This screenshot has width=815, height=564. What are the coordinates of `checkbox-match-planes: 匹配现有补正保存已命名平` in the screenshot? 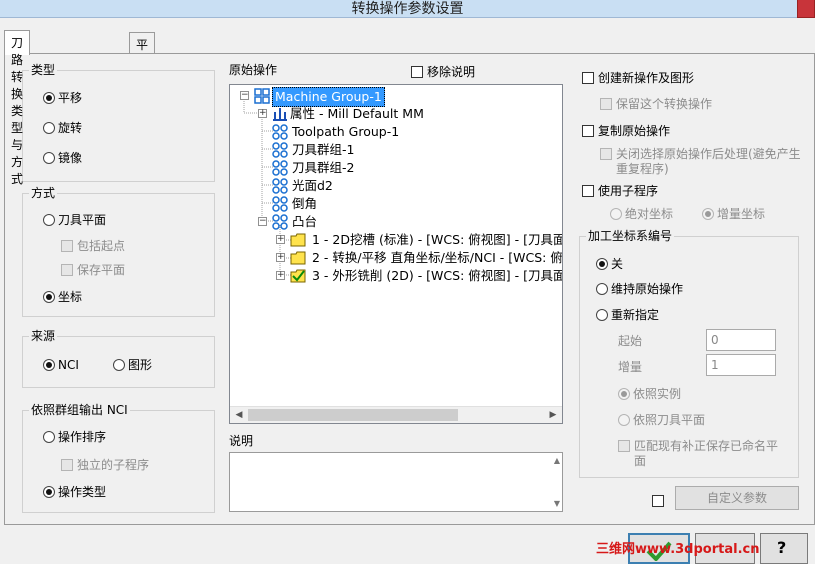 It's located at (698, 446).